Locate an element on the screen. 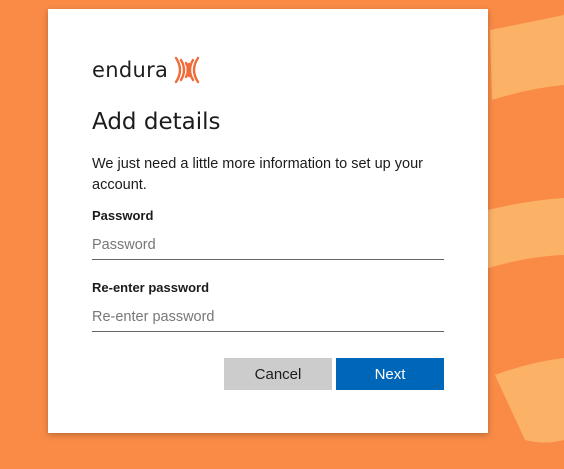  password-input is located at coordinates (268, 245).